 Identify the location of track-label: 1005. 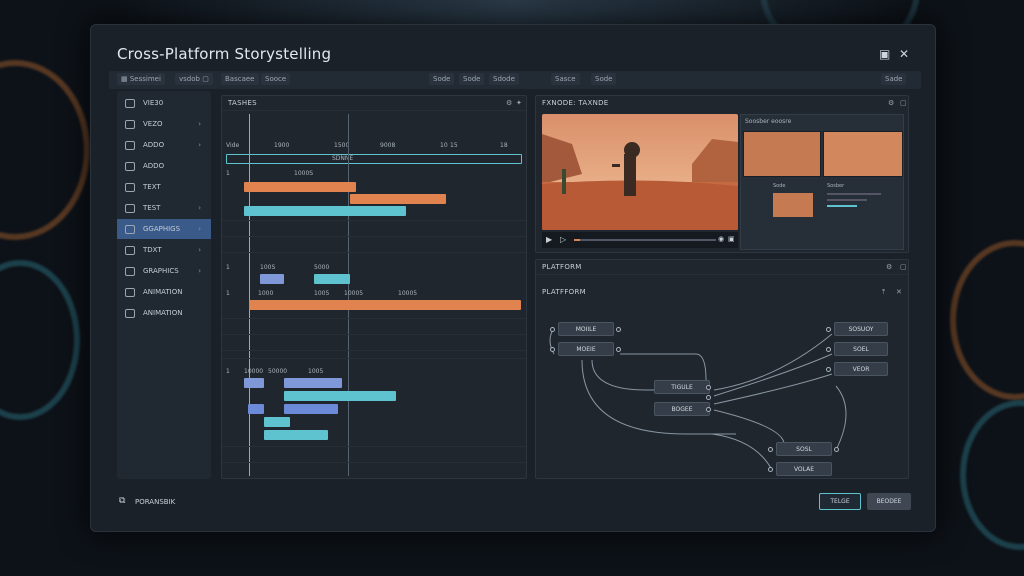
(322, 293).